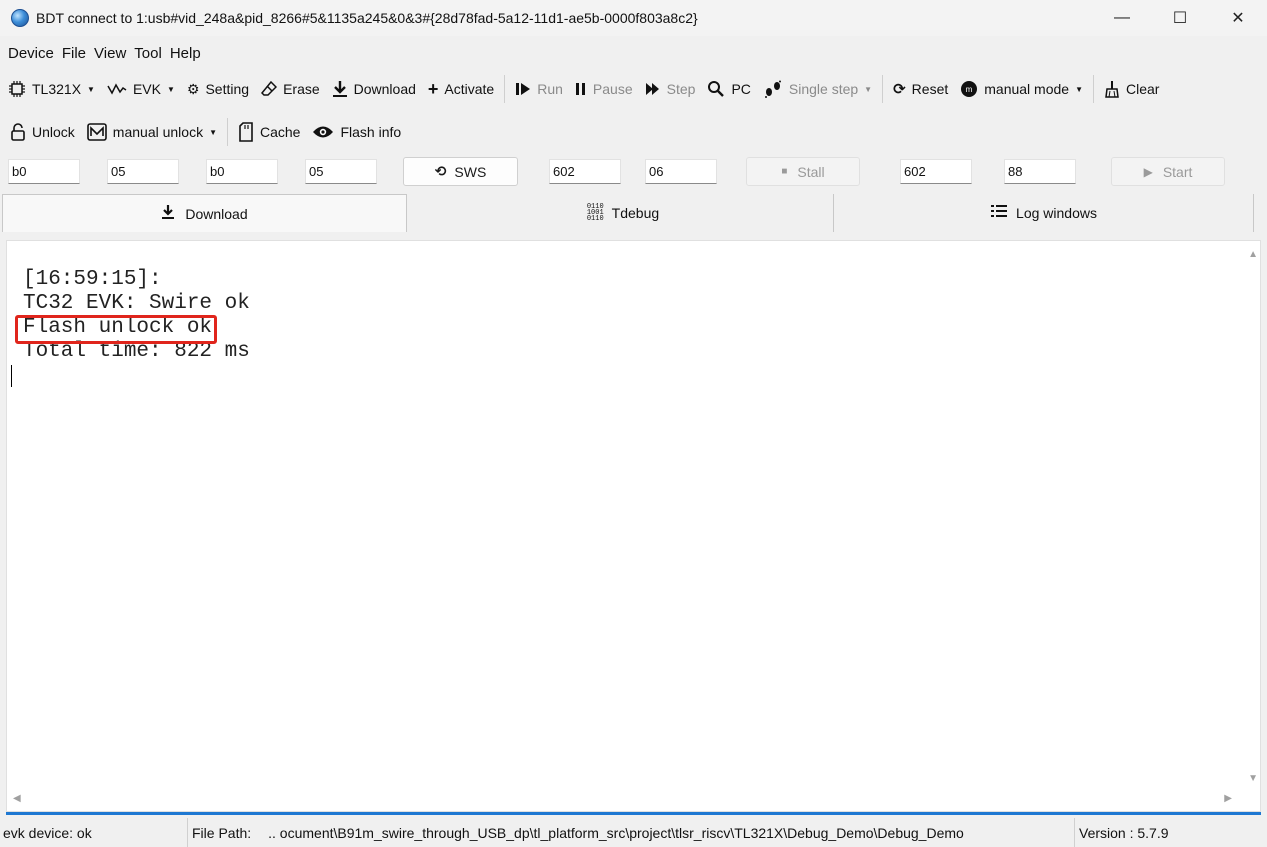  Describe the element at coordinates (117, 89) in the screenshot. I see `waveform-icon` at that location.